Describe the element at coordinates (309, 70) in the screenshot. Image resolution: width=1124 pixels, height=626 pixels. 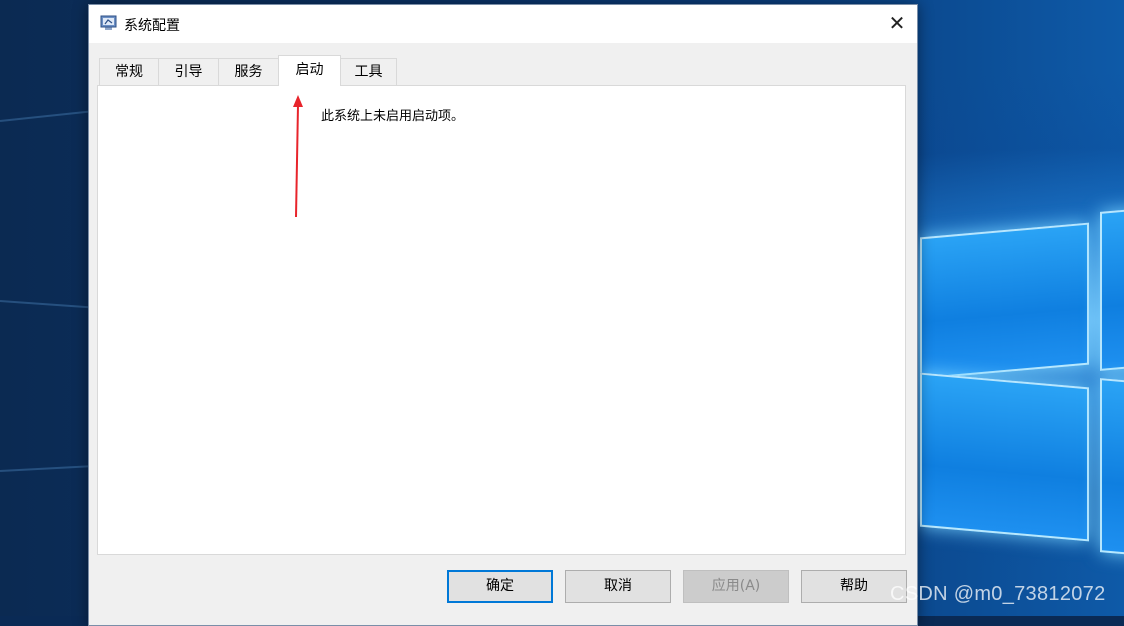
I see `tab-startup: 启动` at that location.